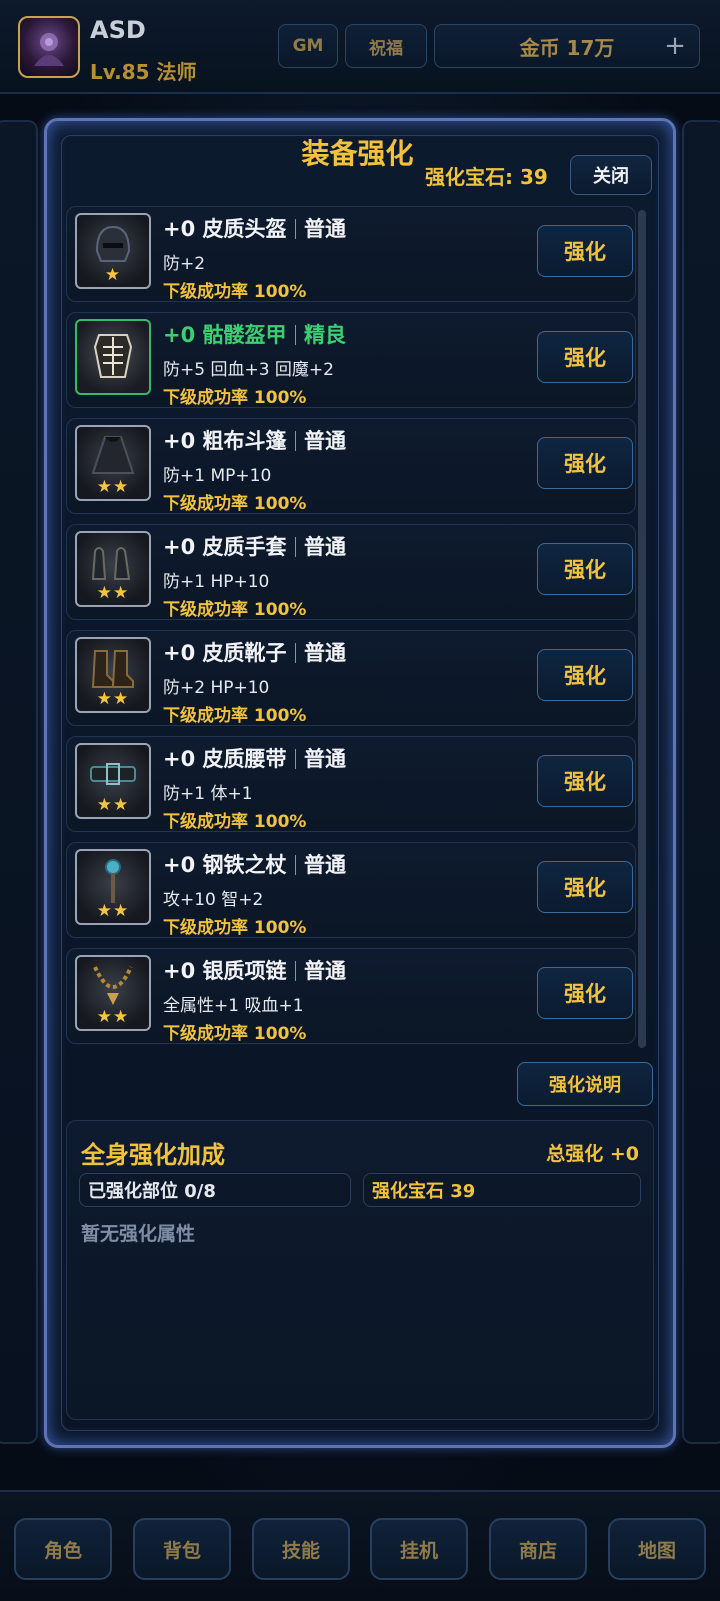 The height and width of the screenshot is (1601, 720). What do you see at coordinates (351, 678) in the screenshot?
I see `list-item: ★★ +0 皮质靴子 普通 防+2 HP+10 下级成功率 100% 强化` at bounding box center [351, 678].